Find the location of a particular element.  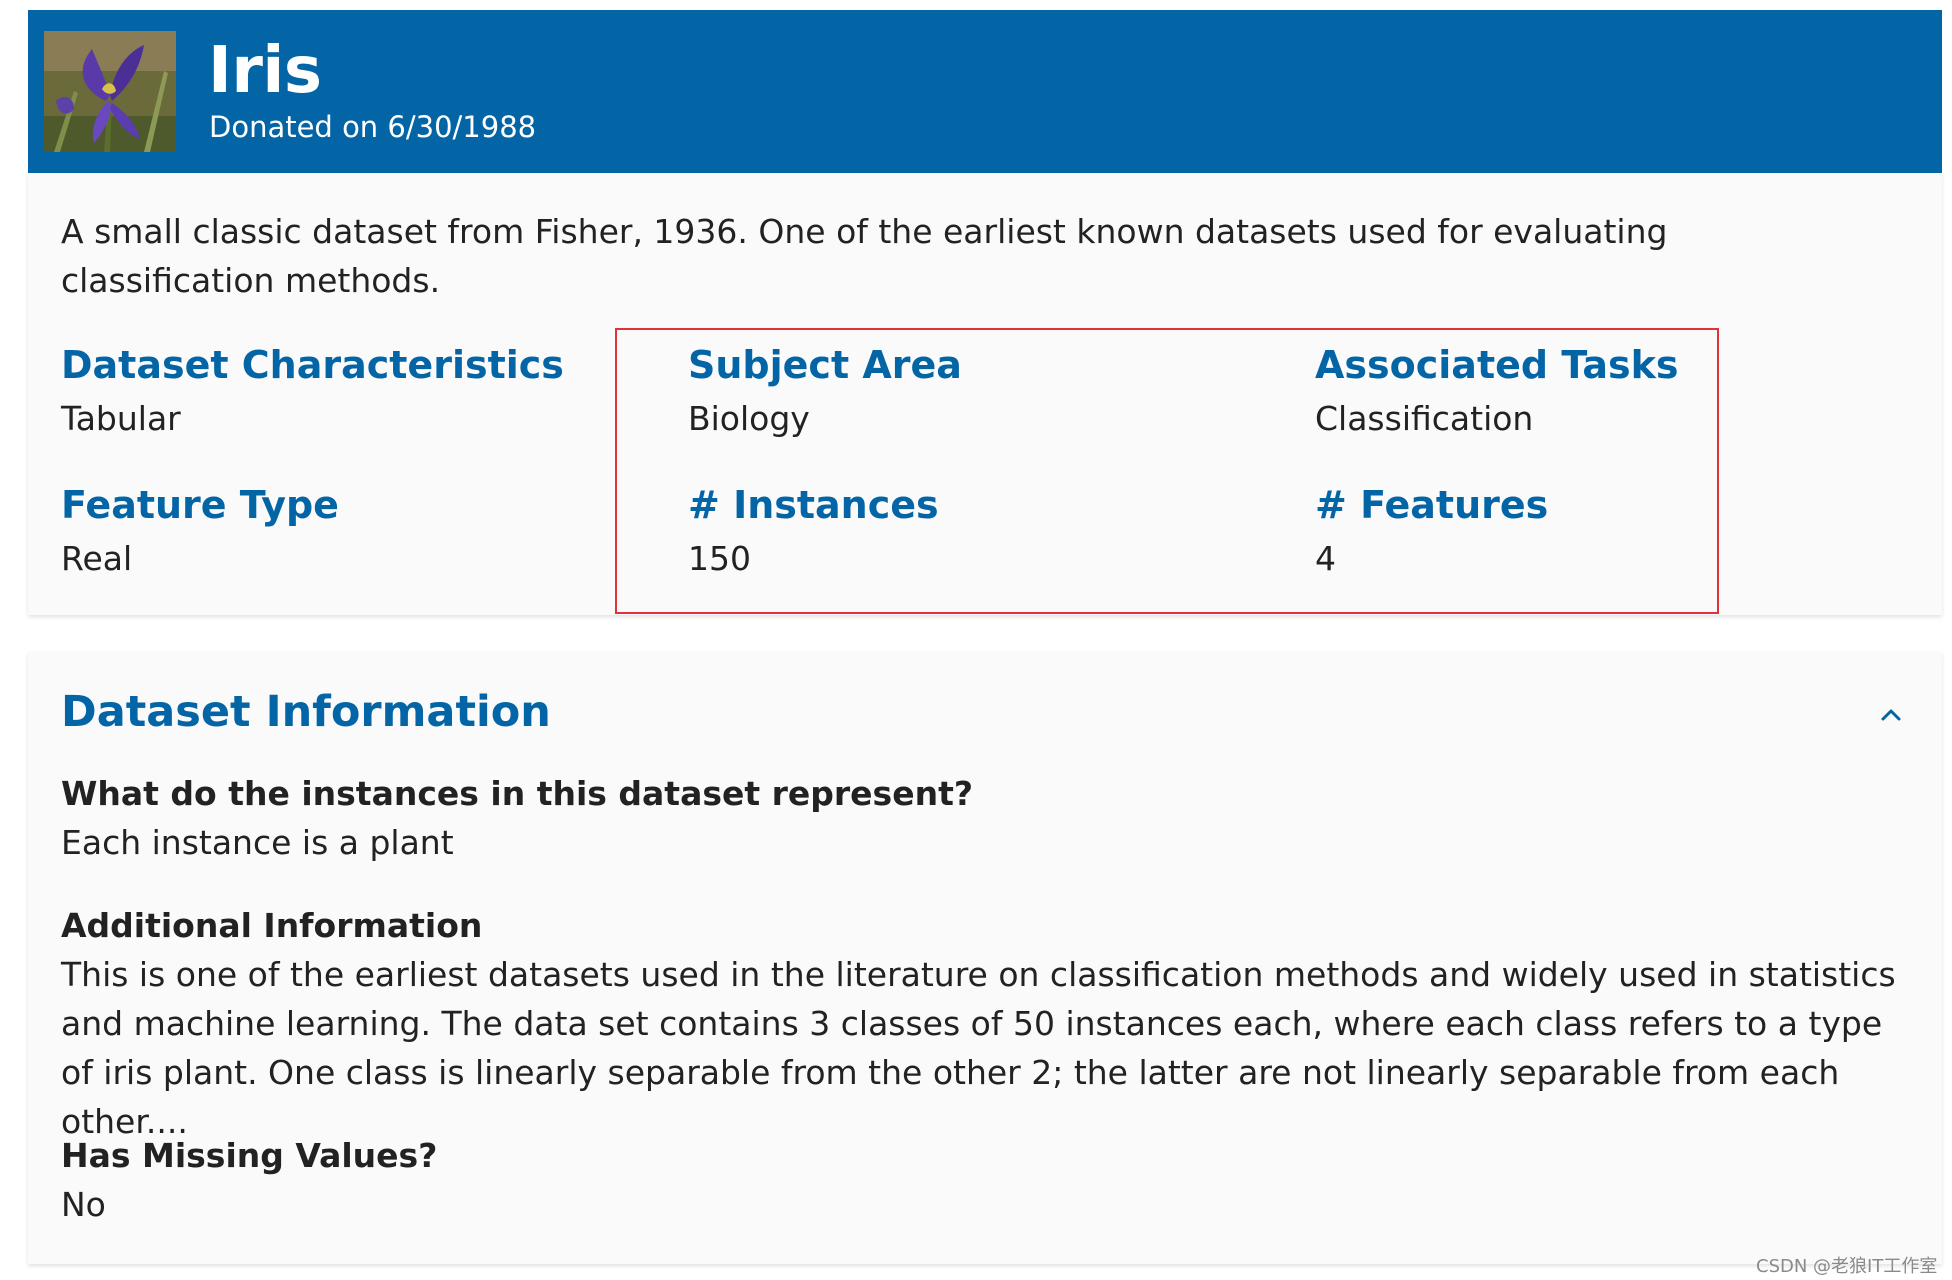

info-answer: No is located at coordinates (83, 1204).